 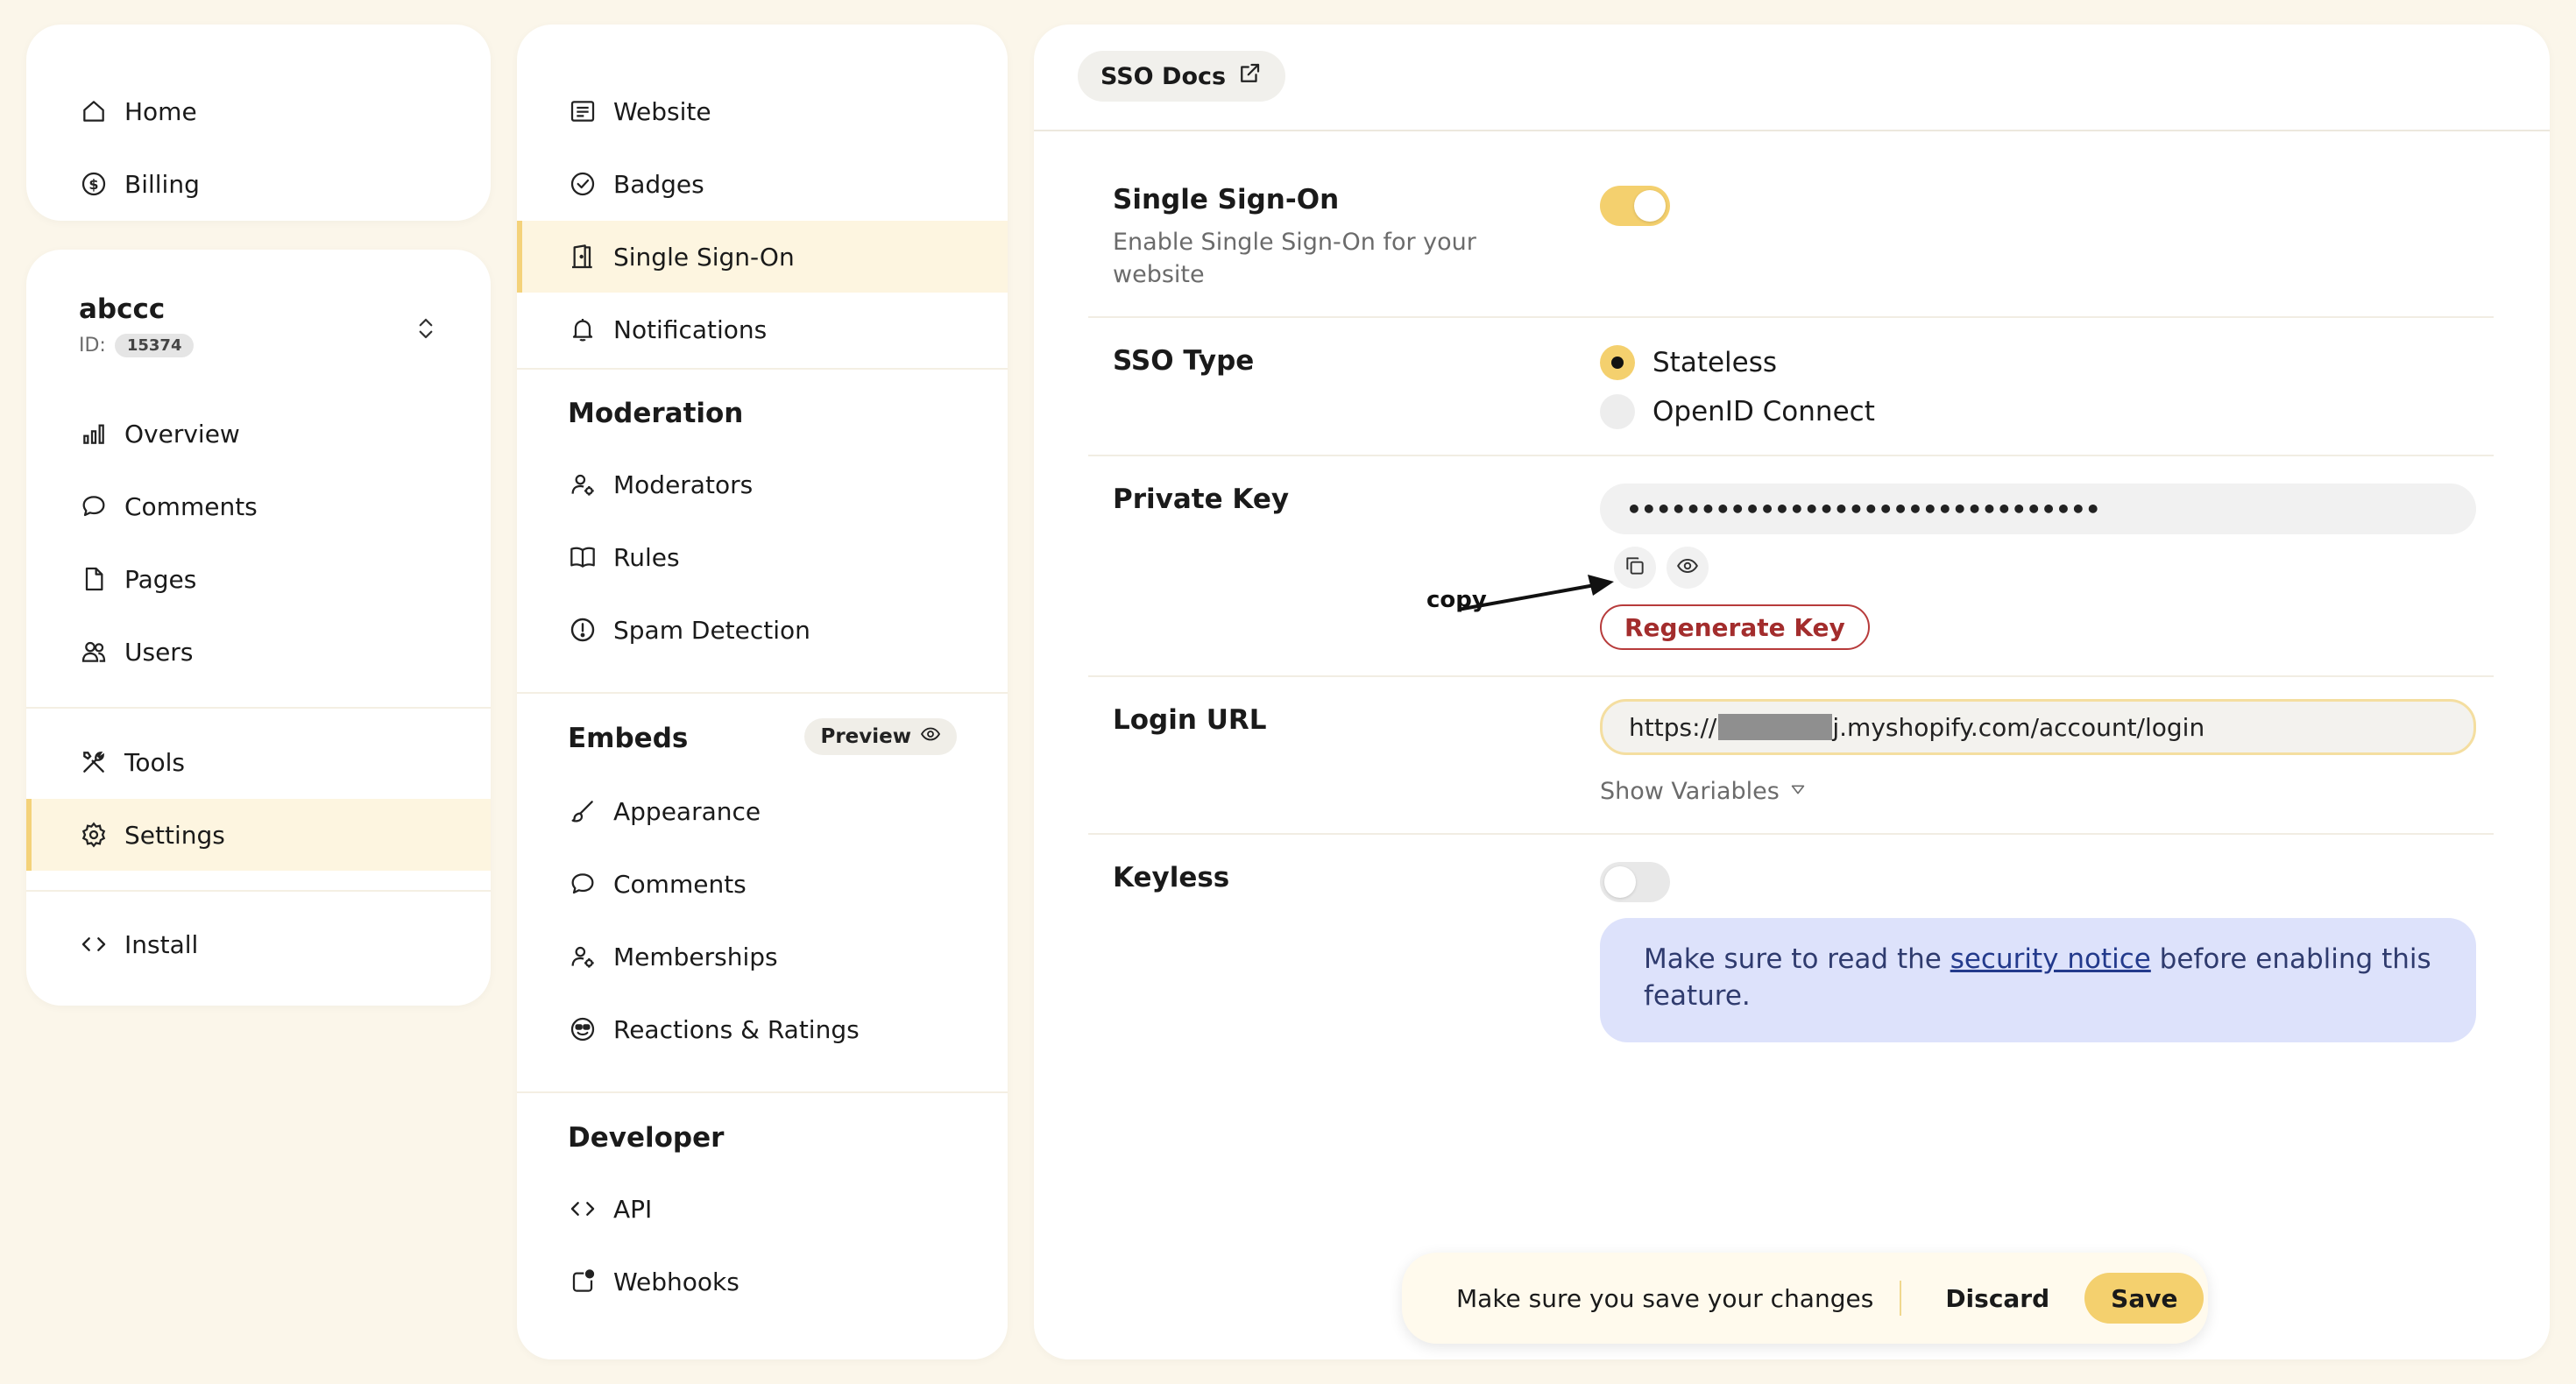 I want to click on nav-pages-label: Pages, so click(x=160, y=579).